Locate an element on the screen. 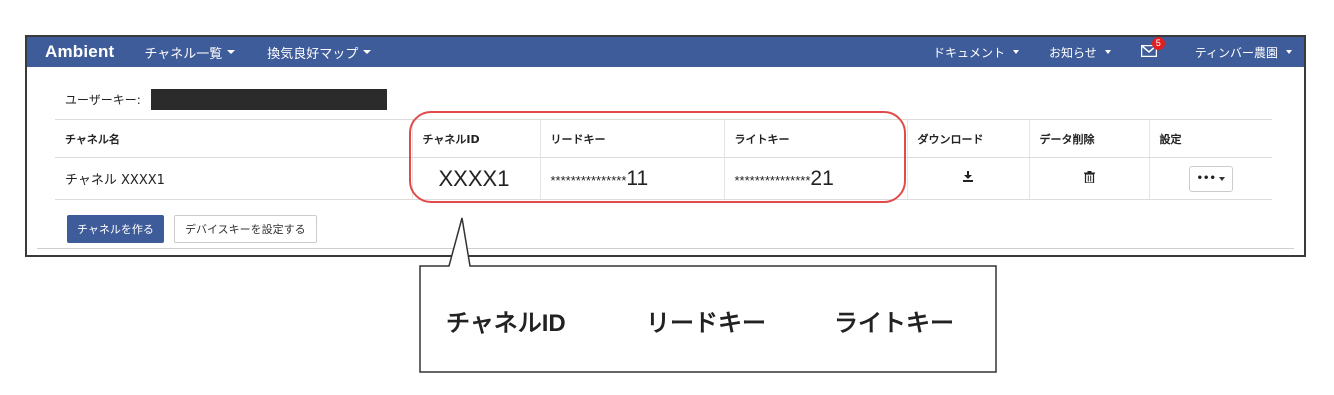 Image resolution: width=1334 pixels, height=395 pixels. callout-label-write-key: ライトキー is located at coordinates (894, 323).